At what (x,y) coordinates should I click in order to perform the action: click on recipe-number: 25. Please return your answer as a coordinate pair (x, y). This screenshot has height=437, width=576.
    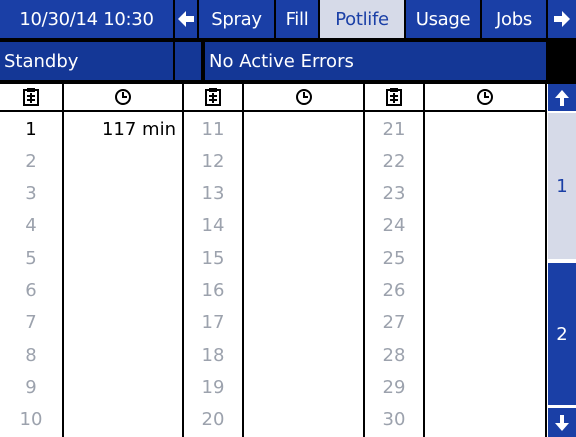
    Looking at the image, I should click on (394, 258).